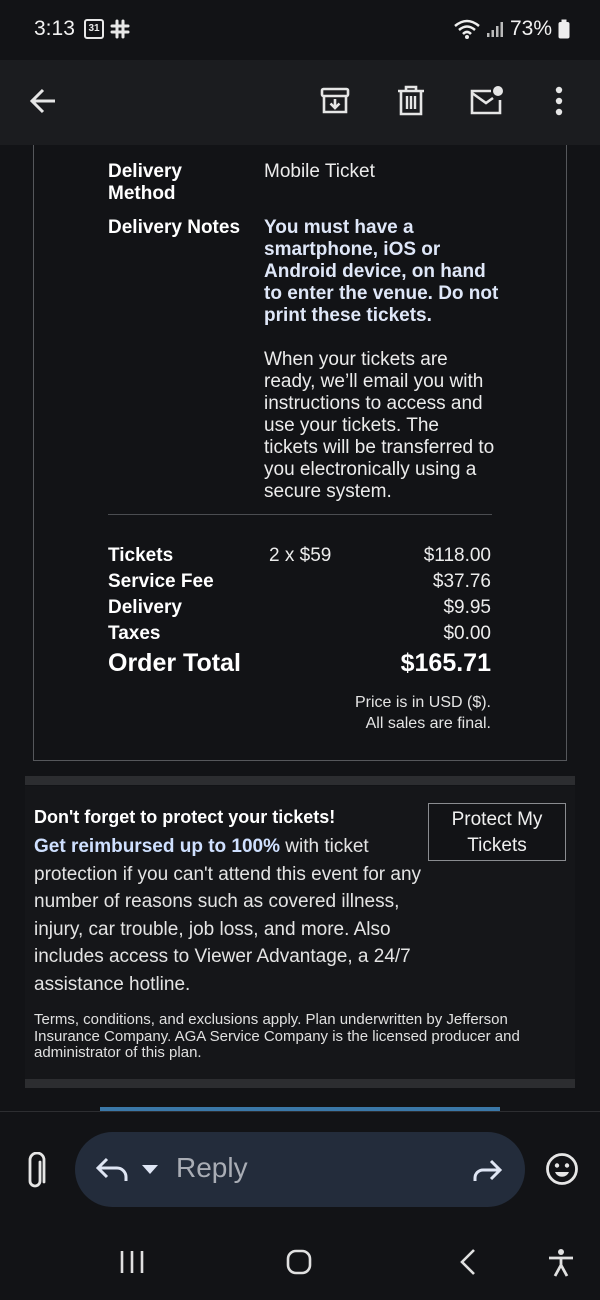 The image size is (600, 1300). Describe the element at coordinates (467, 633) in the screenshot. I see `line-taxes-amount: $0.00` at that location.